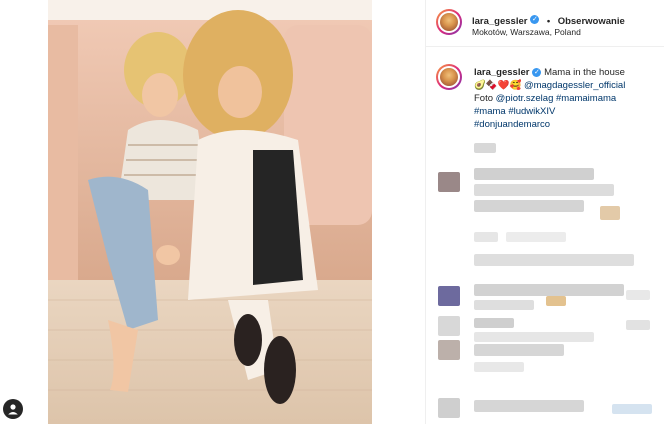 Image resolution: width=664 pixels, height=424 pixels. I want to click on hashtag-mama: #mama, so click(490, 111).